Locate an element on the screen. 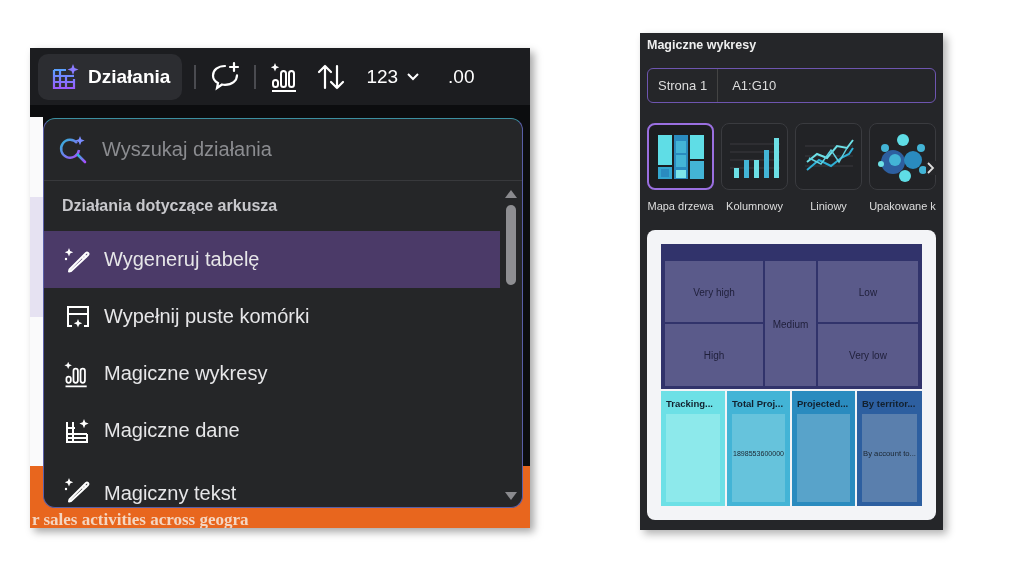 The image size is (1024, 576). scroll-down-icon is located at coordinates (511, 496).